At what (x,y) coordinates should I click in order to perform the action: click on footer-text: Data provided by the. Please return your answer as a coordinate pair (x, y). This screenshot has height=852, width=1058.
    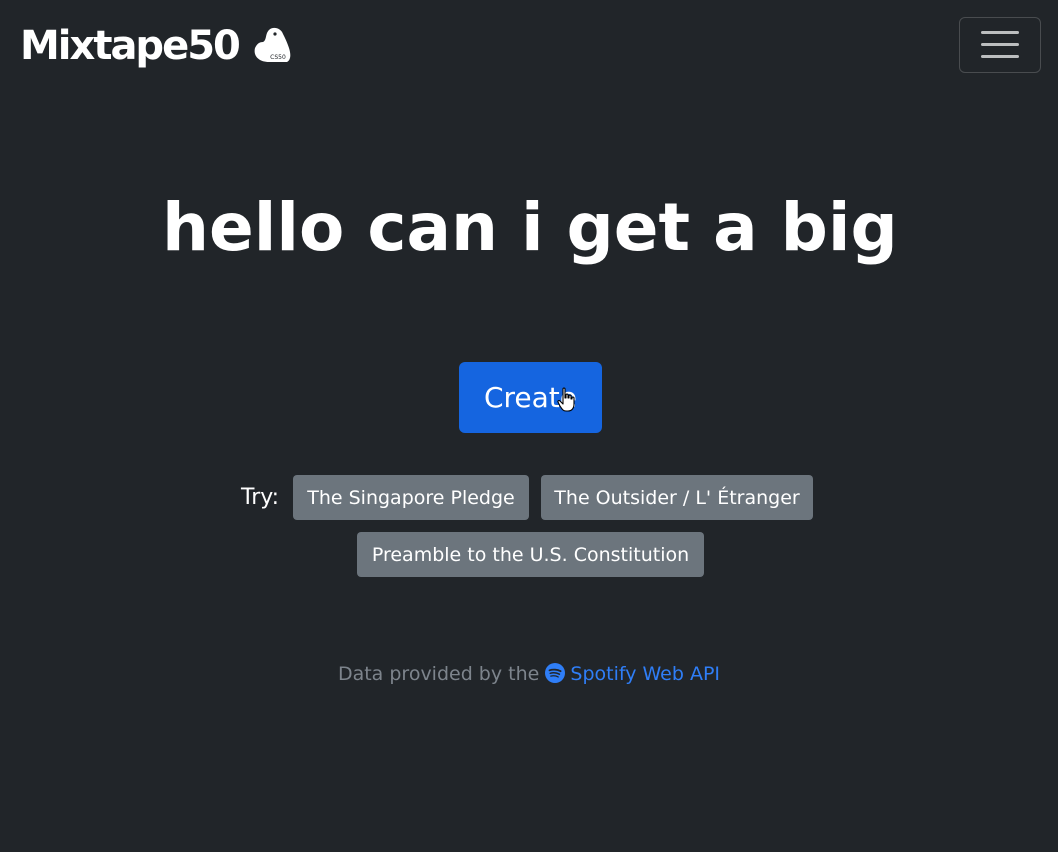
    Looking at the image, I should click on (438, 674).